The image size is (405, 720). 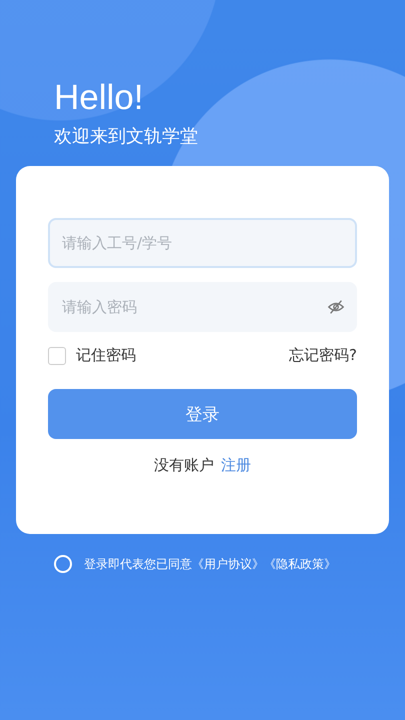 I want to click on account-input-field: 请输入工号/学号, so click(x=202, y=243).